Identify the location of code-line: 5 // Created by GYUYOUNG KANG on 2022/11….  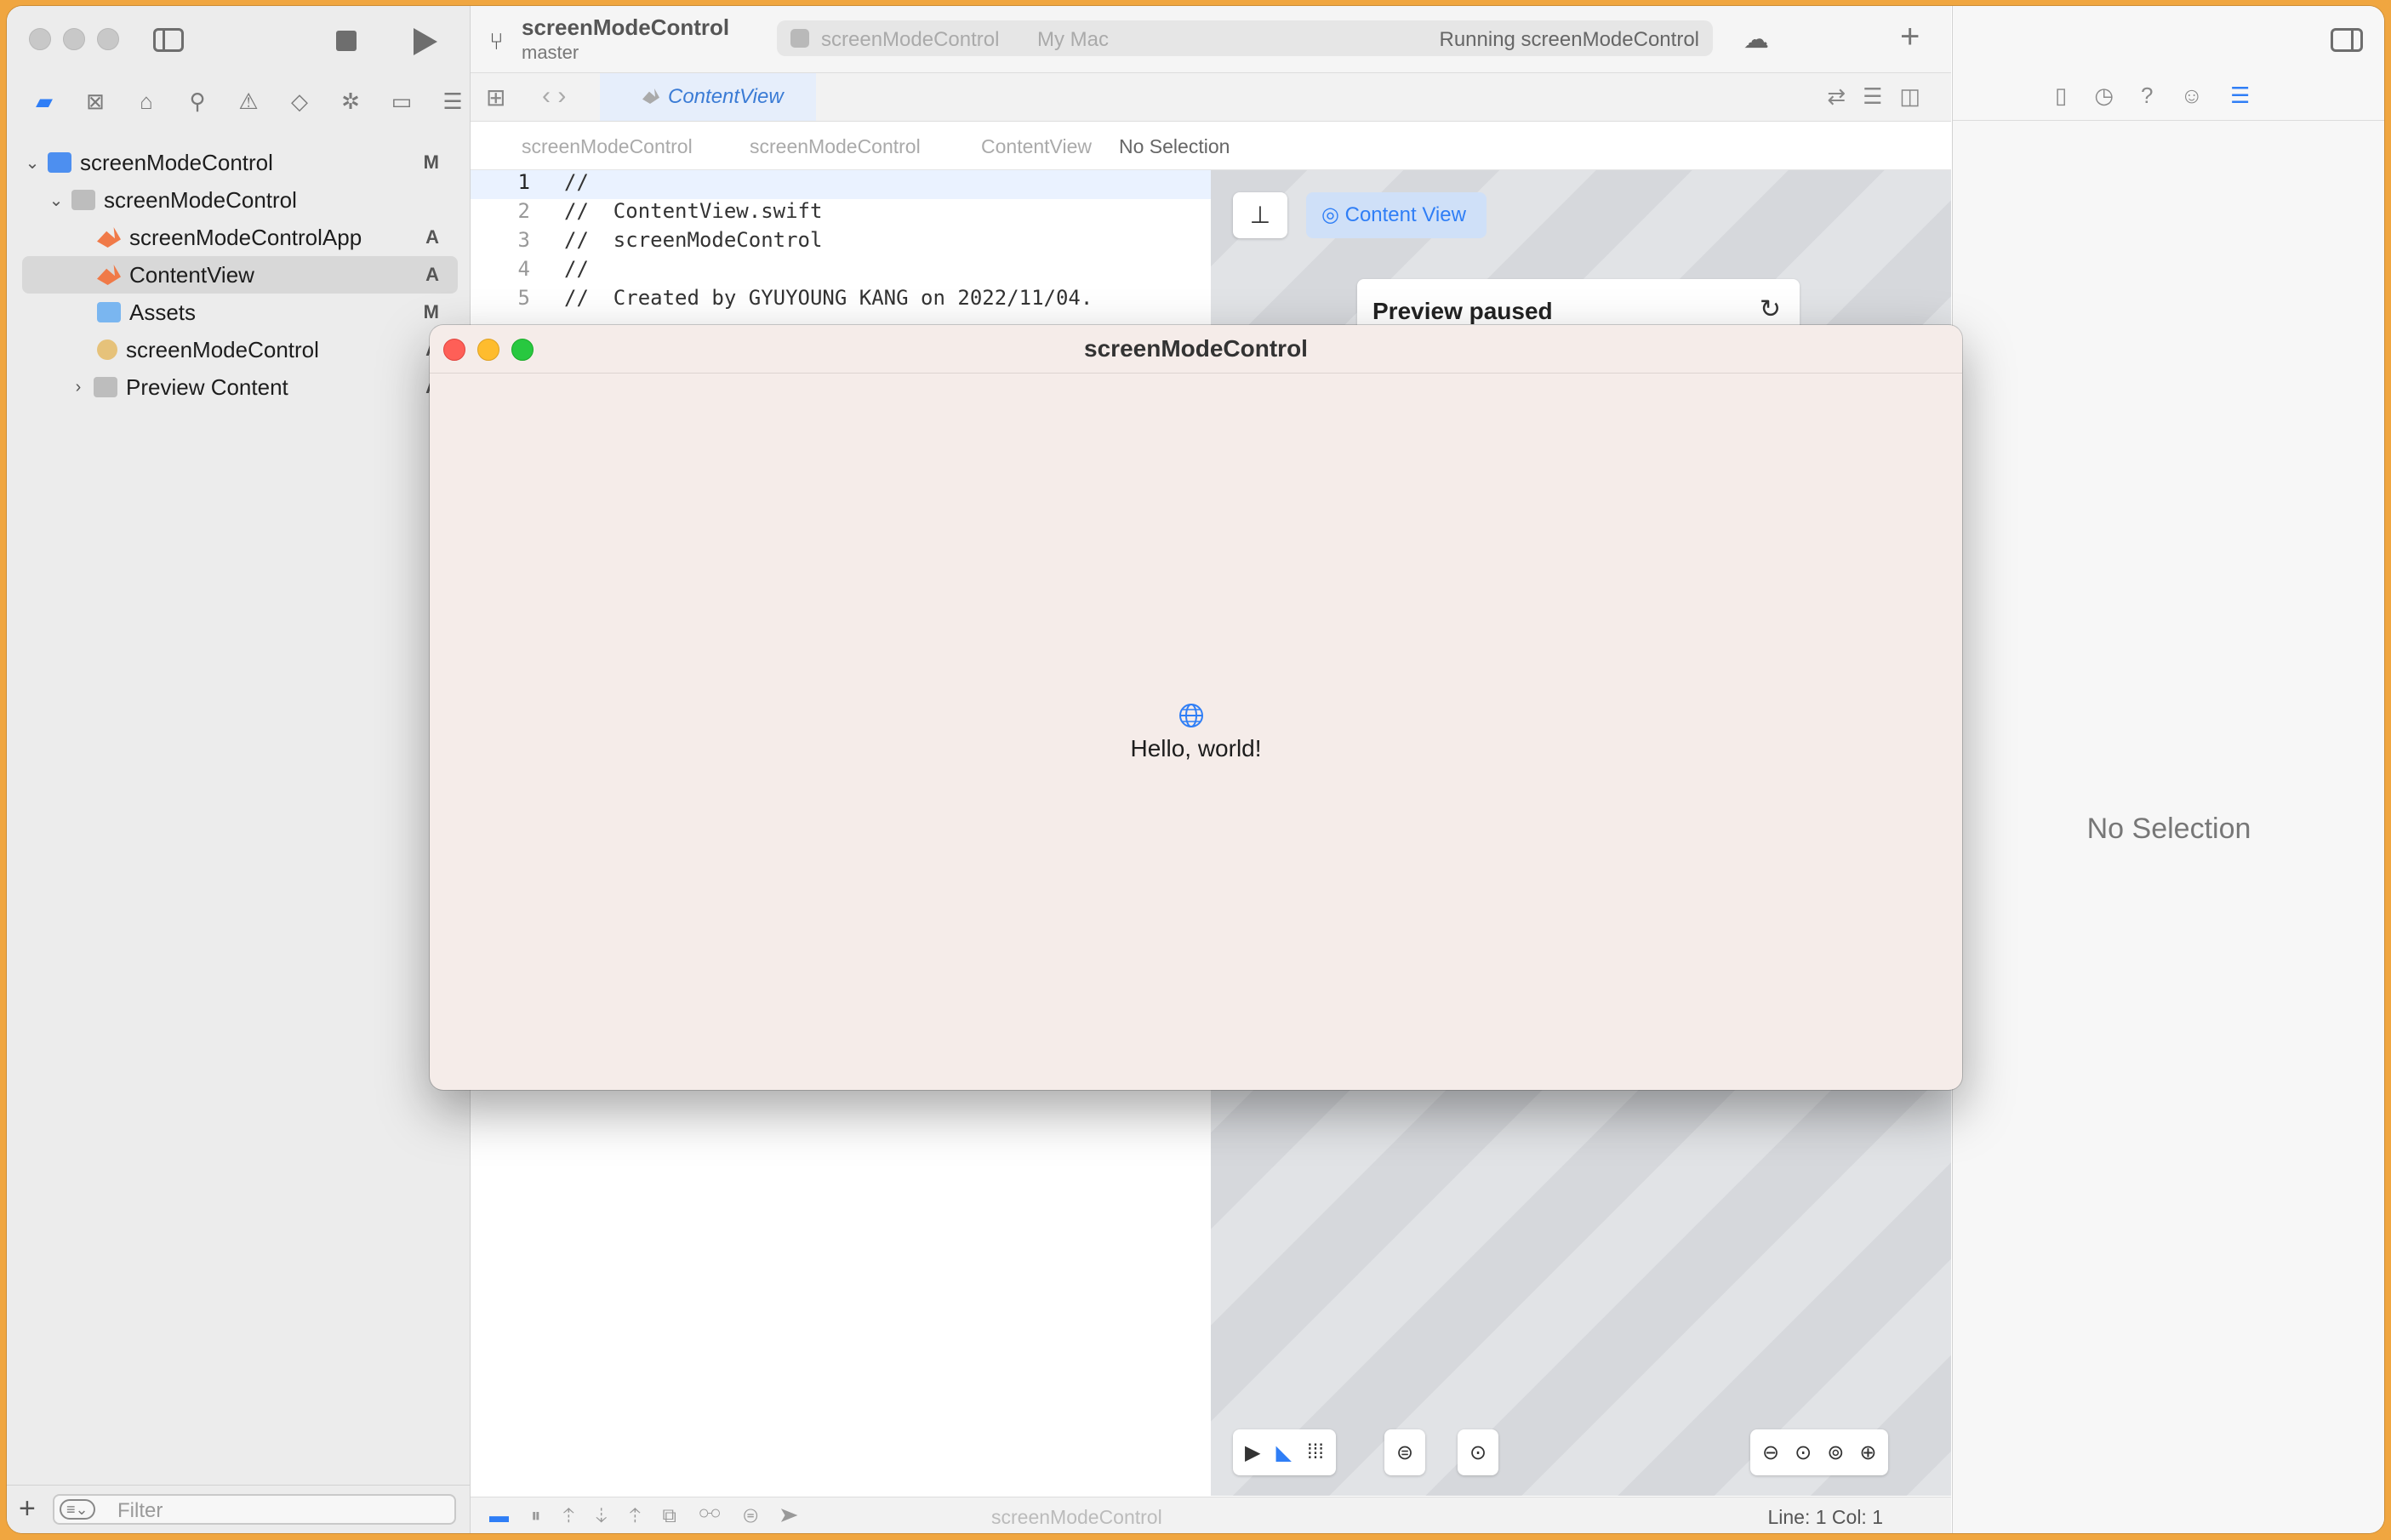
(841, 300).